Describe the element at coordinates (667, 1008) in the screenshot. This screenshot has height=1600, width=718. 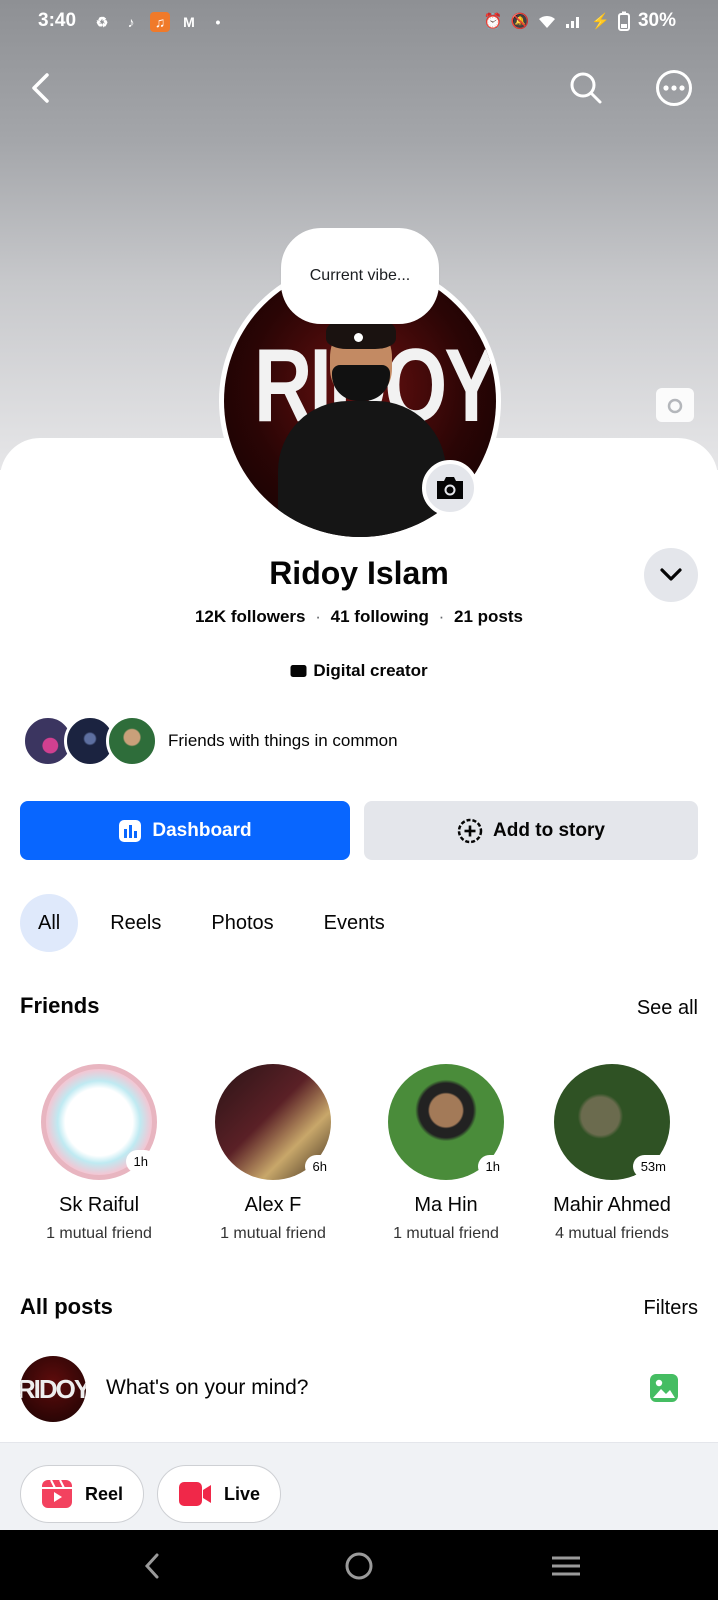
I see `see-all-friends-link: See all` at that location.